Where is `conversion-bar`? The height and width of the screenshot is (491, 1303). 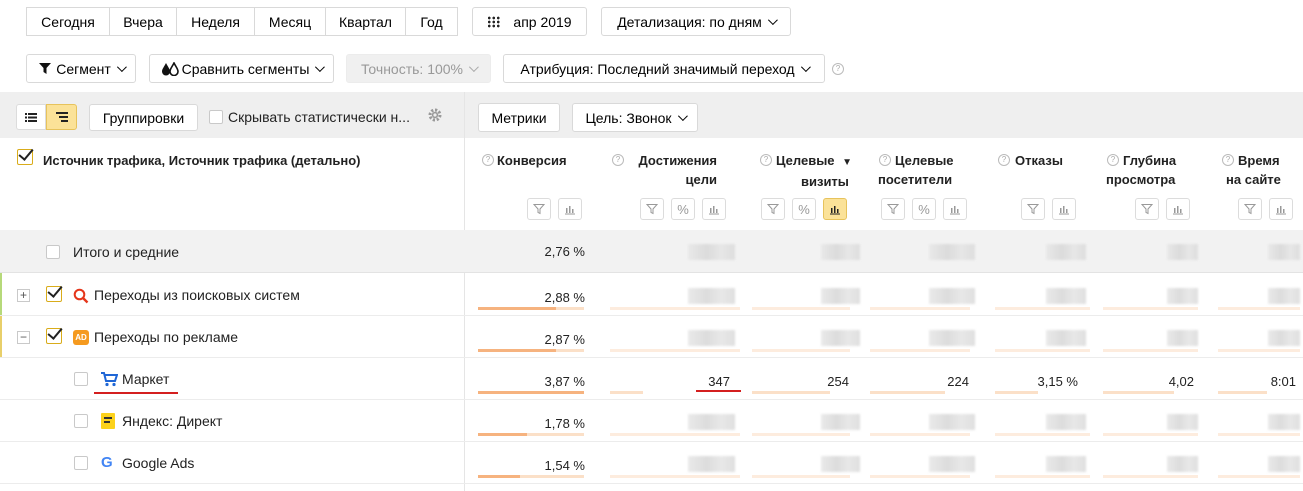
conversion-bar is located at coordinates (517, 350).